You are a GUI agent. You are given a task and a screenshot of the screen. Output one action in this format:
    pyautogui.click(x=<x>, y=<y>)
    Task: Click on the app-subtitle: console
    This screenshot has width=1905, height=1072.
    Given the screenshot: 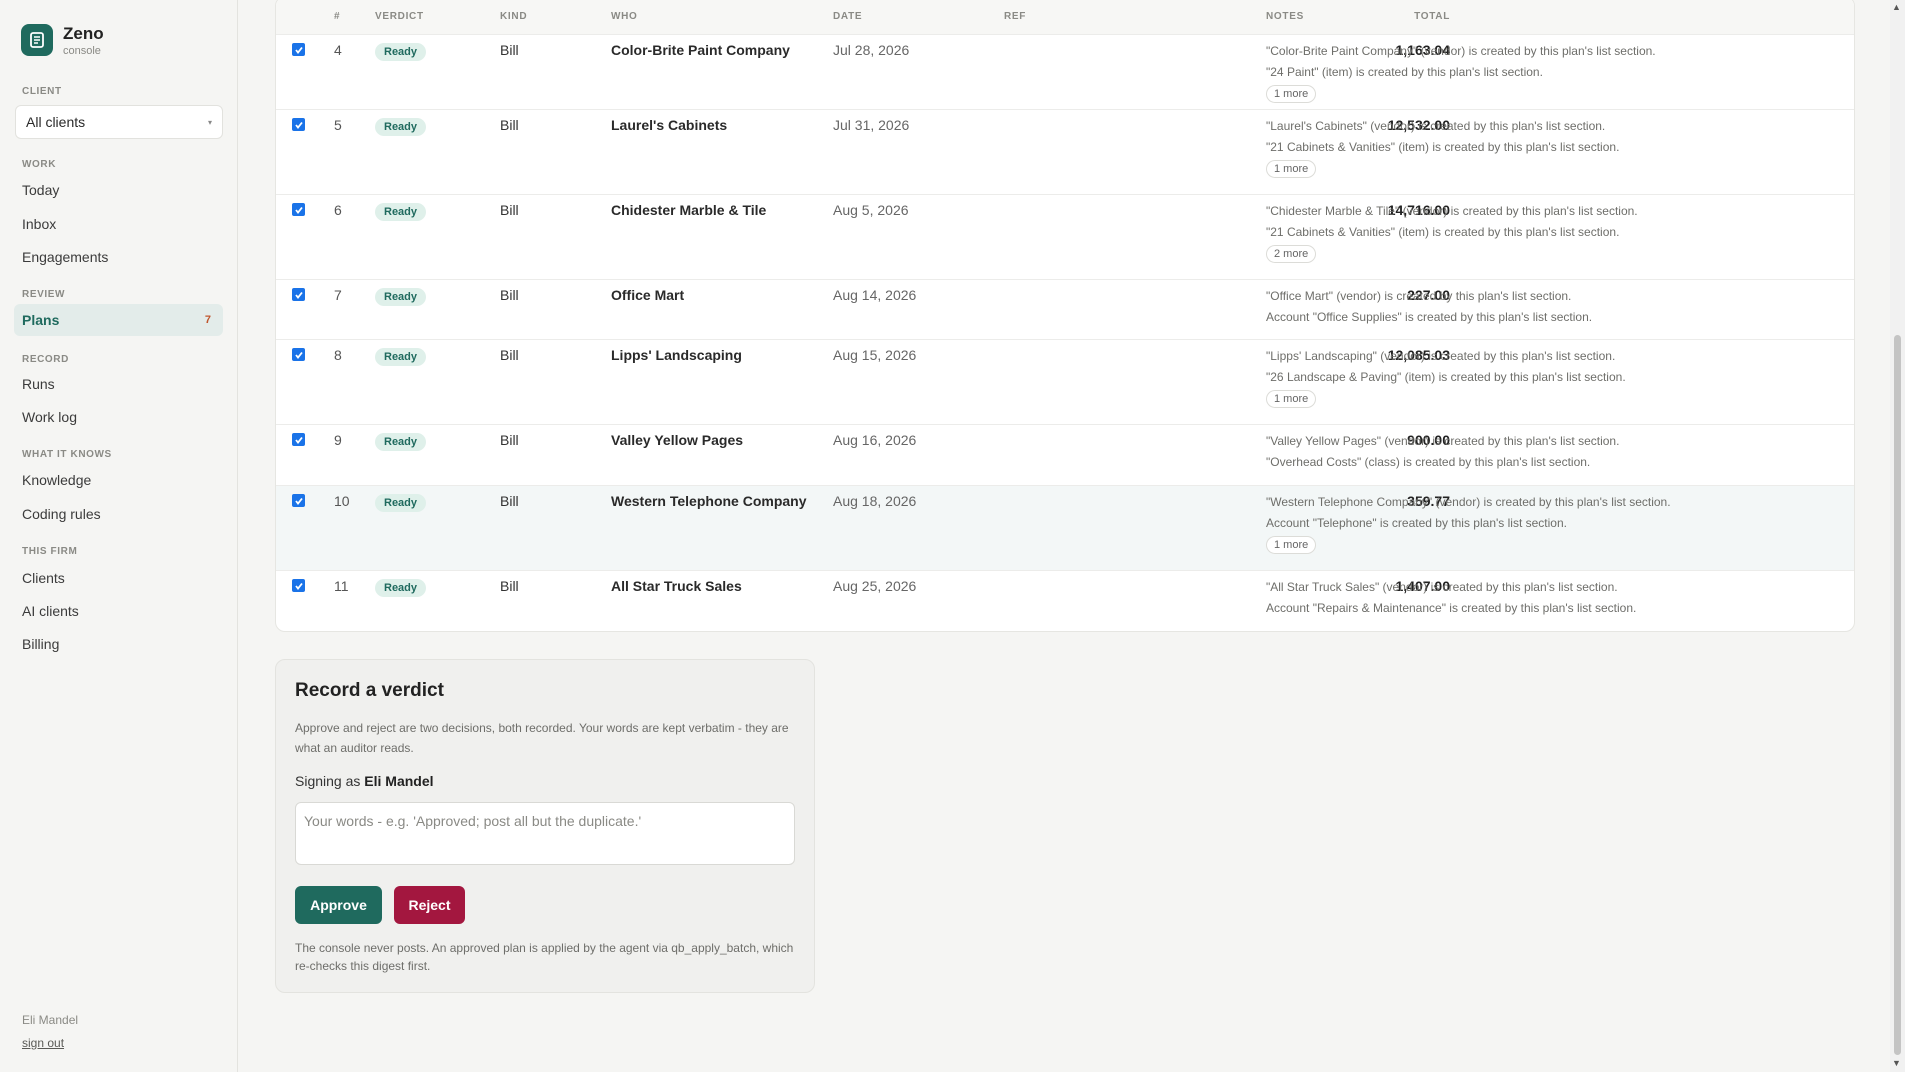 What is the action you would take?
    pyautogui.click(x=82, y=51)
    